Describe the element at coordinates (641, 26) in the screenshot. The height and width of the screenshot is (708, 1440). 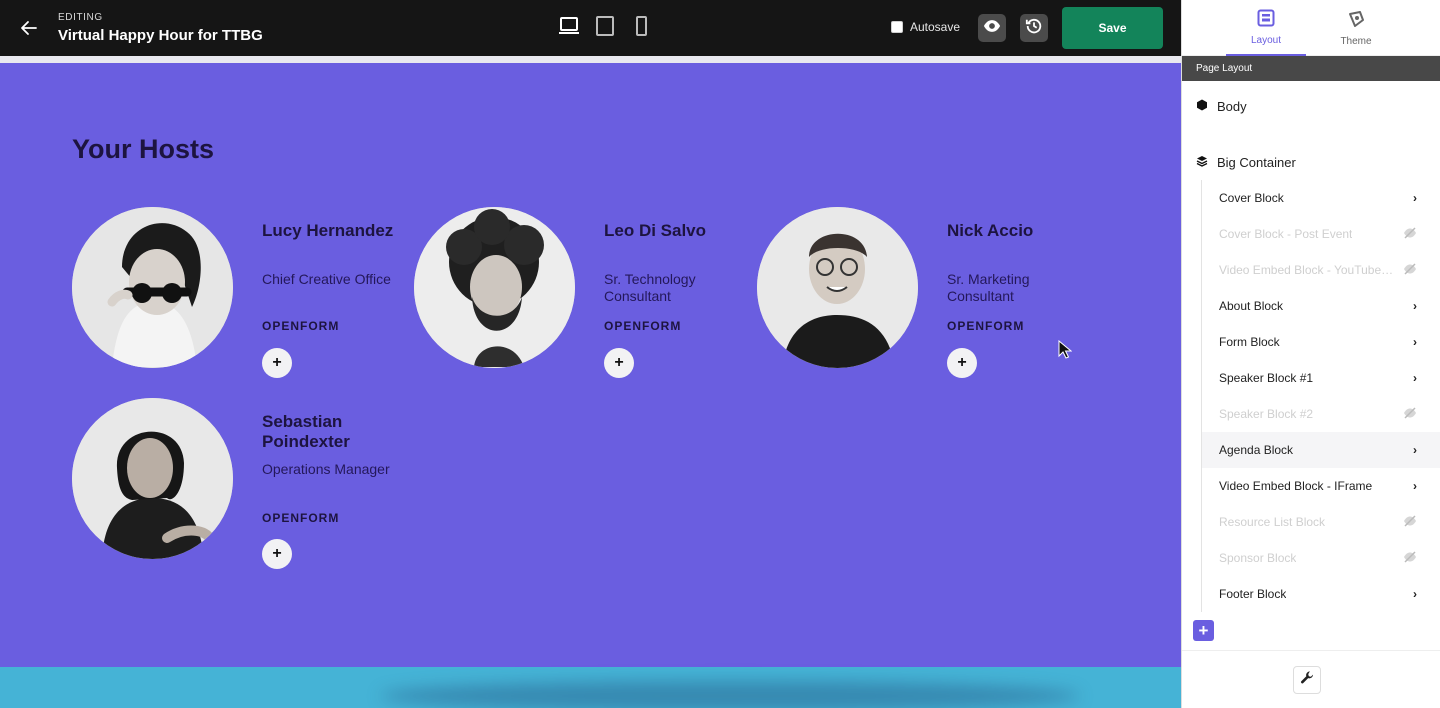
I see `mobile-icon` at that location.